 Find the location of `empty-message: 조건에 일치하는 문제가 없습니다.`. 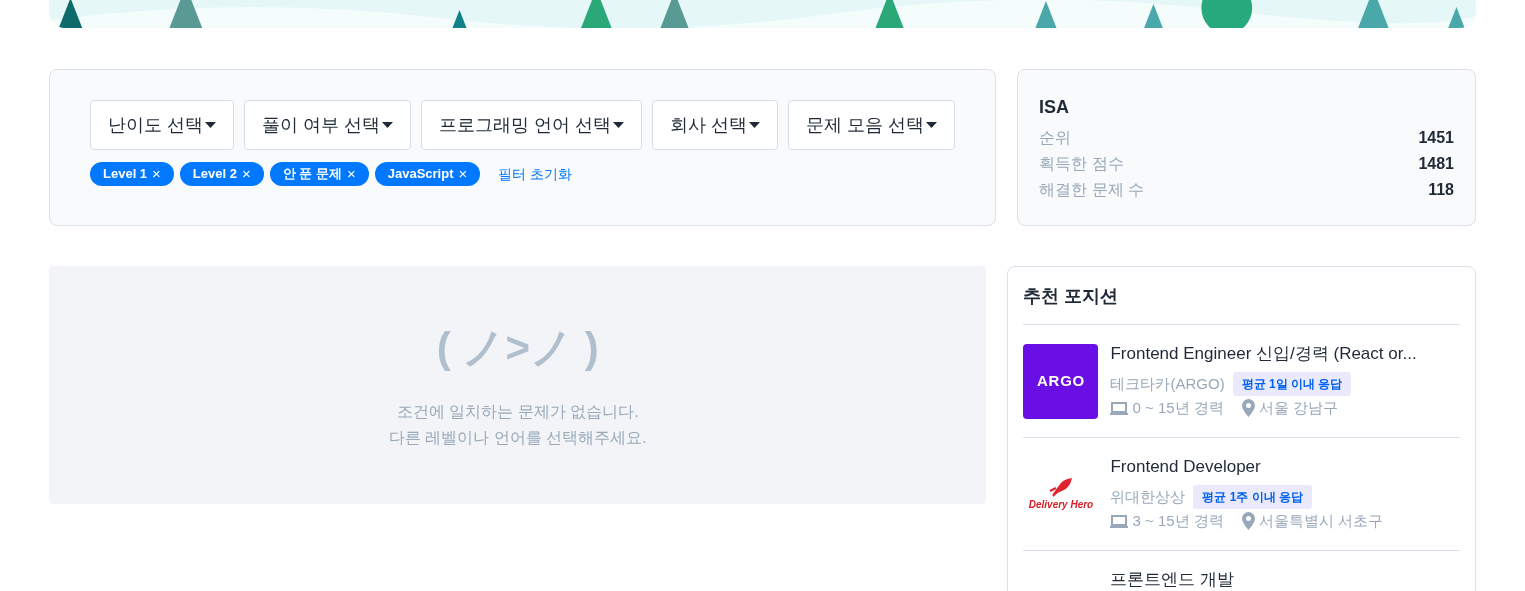

empty-message: 조건에 일치하는 문제가 없습니다. is located at coordinates (517, 412).